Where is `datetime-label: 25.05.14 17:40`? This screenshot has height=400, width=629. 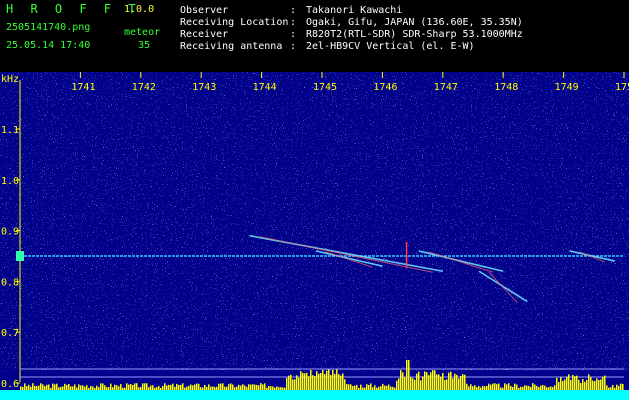
datetime-label: 25.05.14 17:40 is located at coordinates (48, 45).